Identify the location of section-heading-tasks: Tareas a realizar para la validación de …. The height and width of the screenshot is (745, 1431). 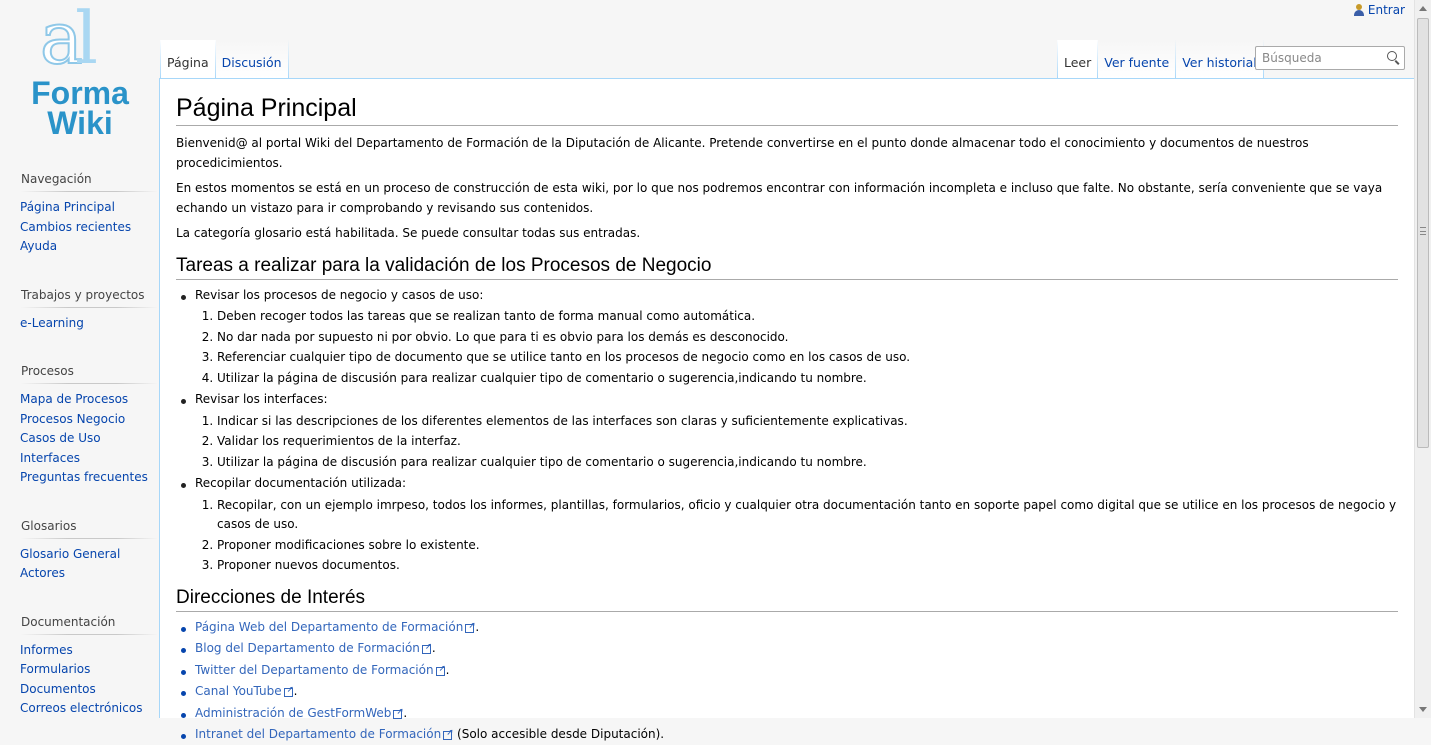
(787, 267).